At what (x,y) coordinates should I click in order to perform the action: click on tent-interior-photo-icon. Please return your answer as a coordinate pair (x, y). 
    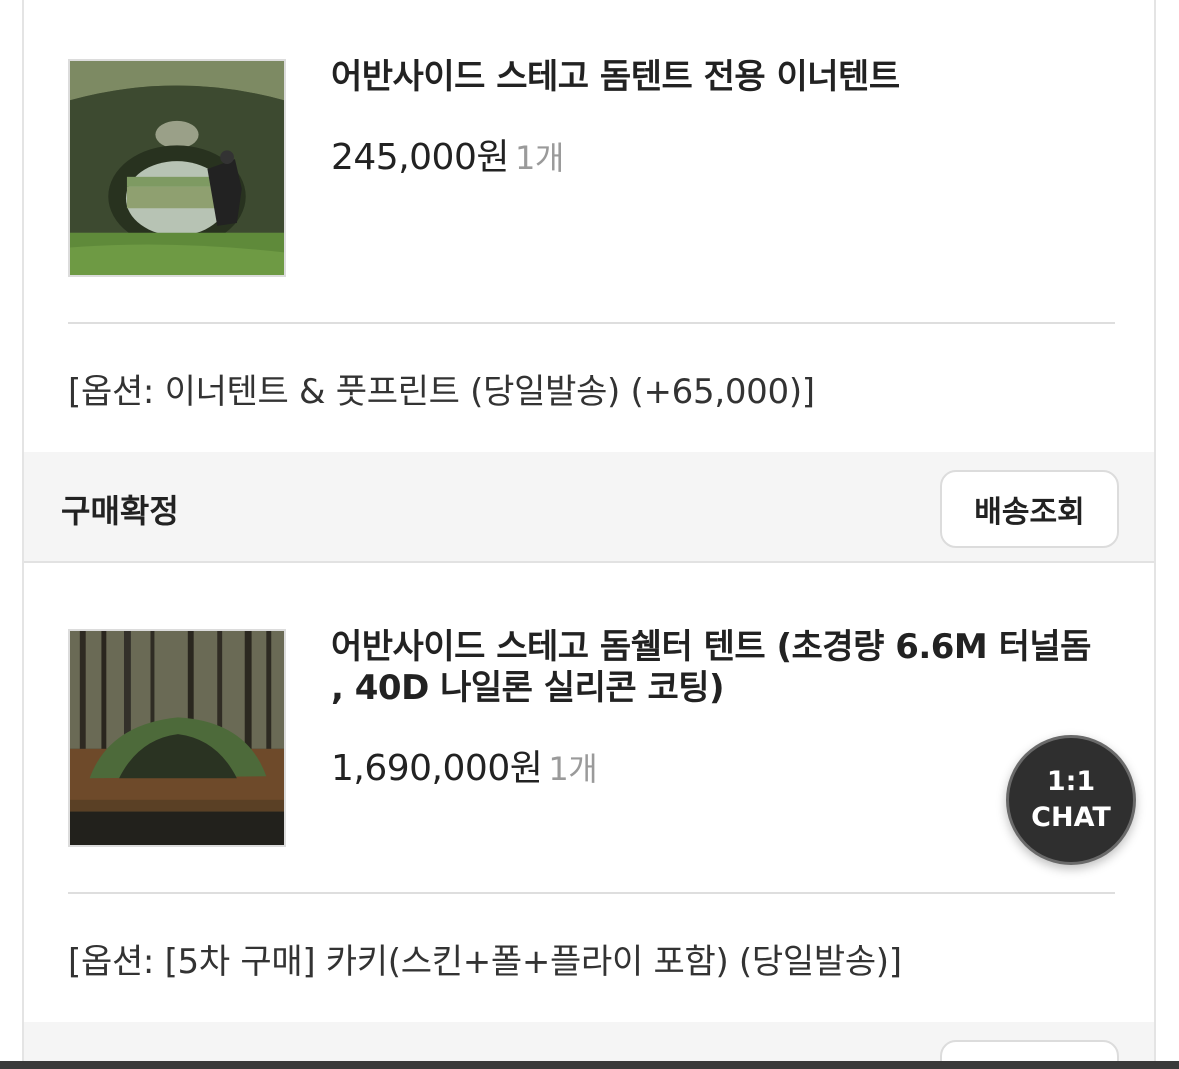
    Looking at the image, I should click on (177, 168).